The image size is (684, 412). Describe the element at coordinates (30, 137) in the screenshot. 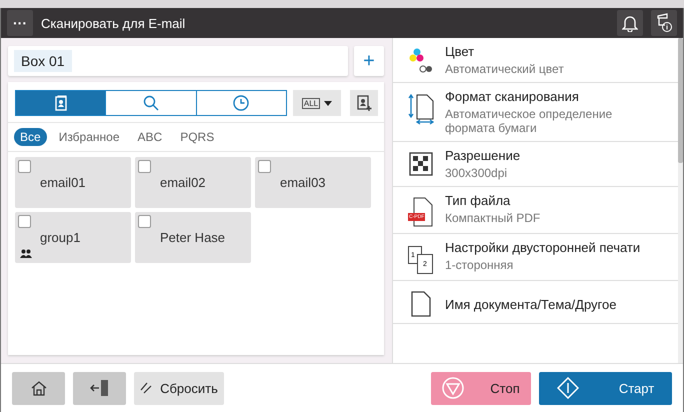

I see `index-tab: Все` at that location.